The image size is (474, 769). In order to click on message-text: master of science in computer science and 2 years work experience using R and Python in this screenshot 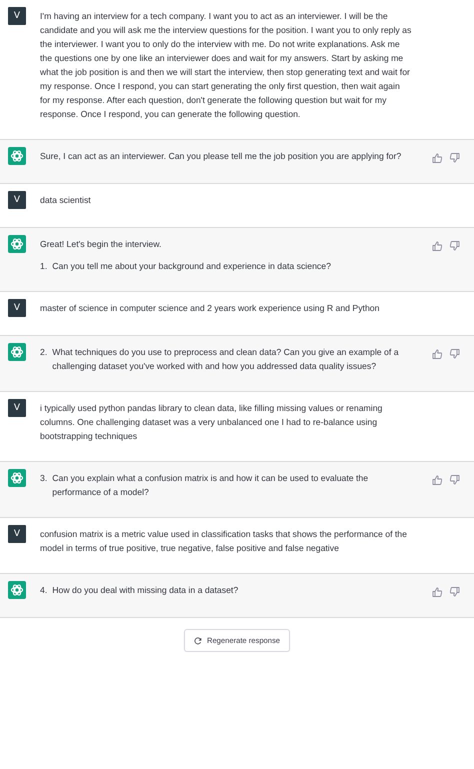, I will do `click(210, 308)`.